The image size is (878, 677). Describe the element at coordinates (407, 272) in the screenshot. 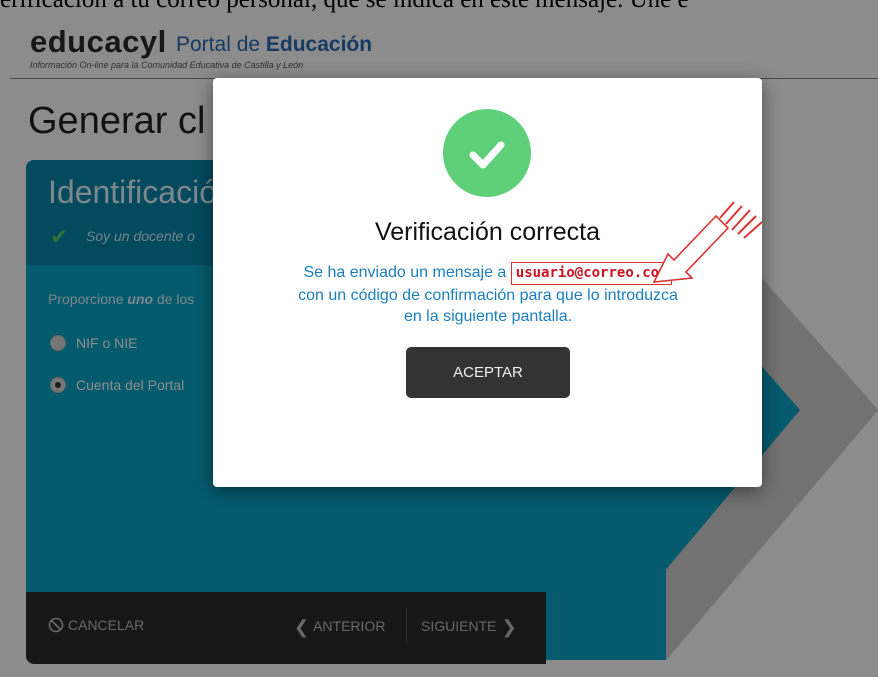

I see `message-before: Se ha enviado un mensaje a` at that location.